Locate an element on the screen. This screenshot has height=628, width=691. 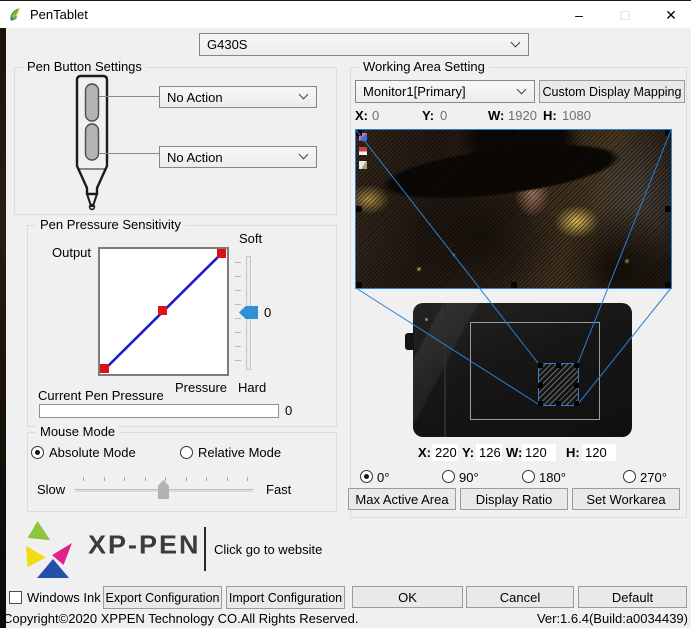
rotation-180-label: 180° is located at coordinates (552, 477).